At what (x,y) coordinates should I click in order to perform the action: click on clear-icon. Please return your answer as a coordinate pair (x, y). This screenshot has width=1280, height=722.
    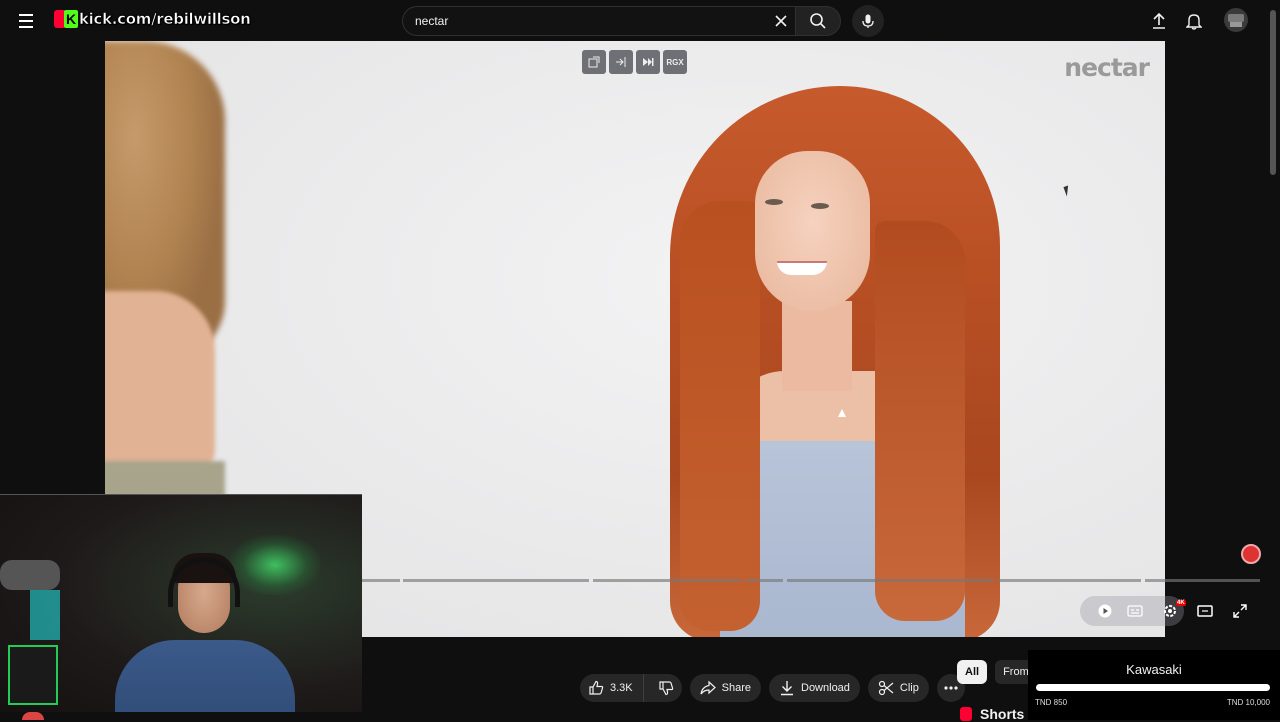
    Looking at the image, I should click on (781, 21).